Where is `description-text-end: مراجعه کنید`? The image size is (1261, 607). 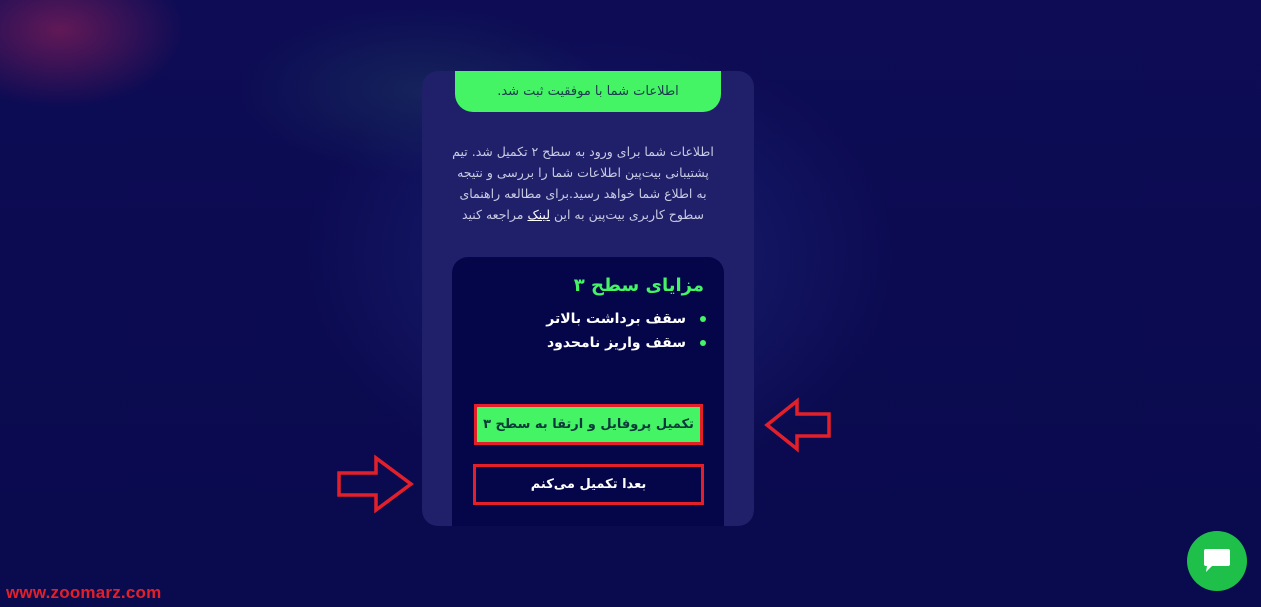 description-text-end: مراجعه کنید is located at coordinates (494, 214).